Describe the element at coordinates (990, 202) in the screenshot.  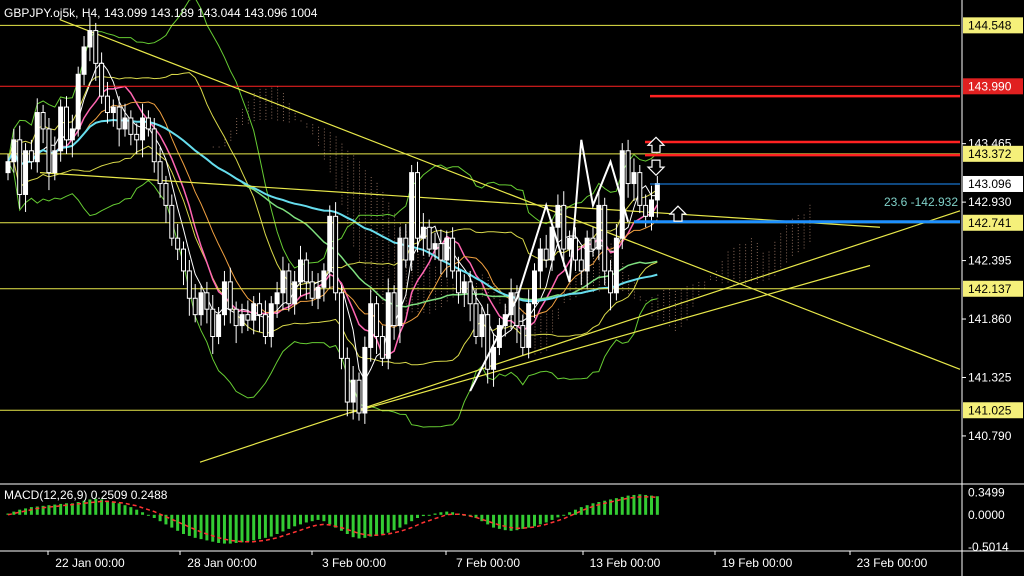
I see `y-tick-label: 142.930` at that location.